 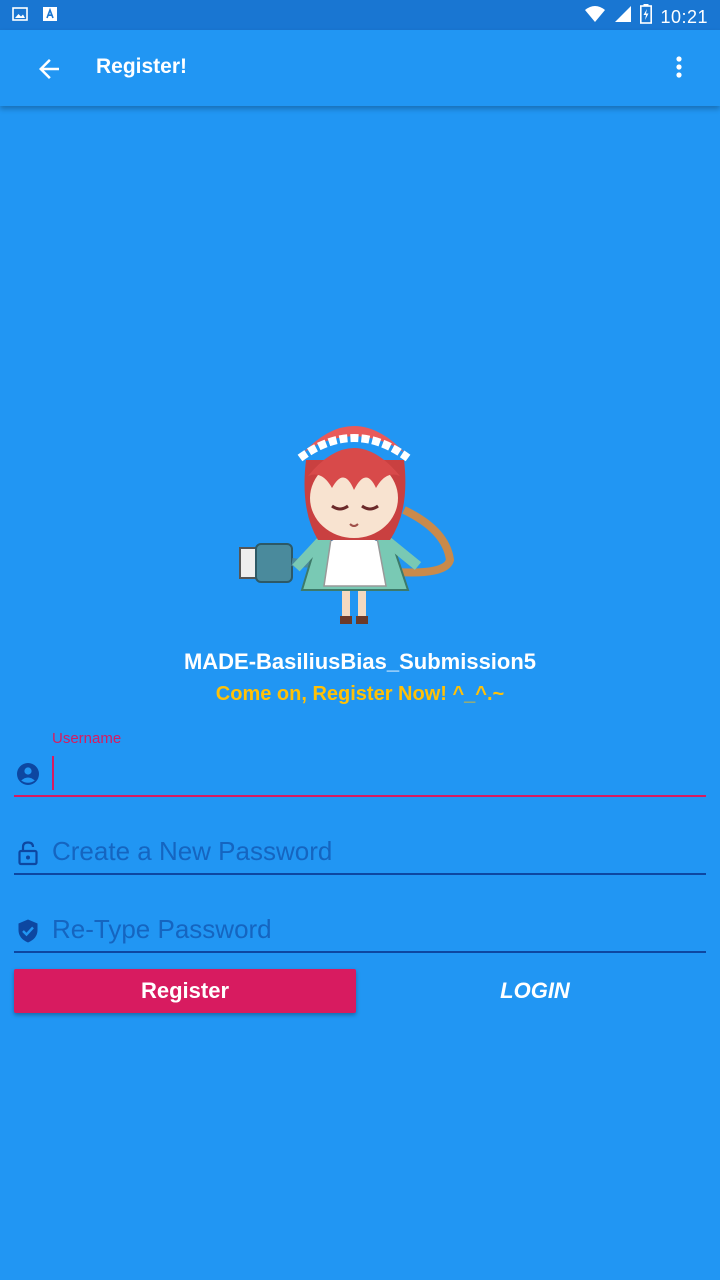 What do you see at coordinates (50, 16) in the screenshot?
I see `text-notification-icon` at bounding box center [50, 16].